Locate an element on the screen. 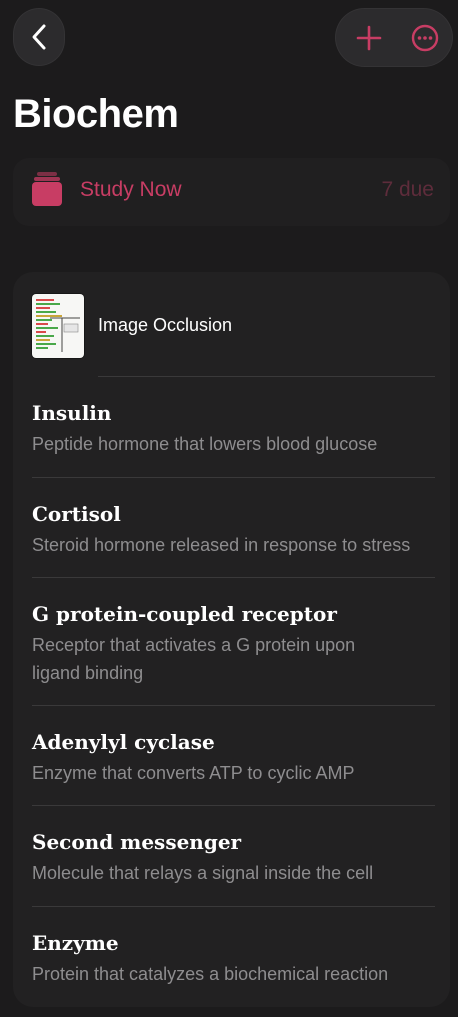  note-term: Cortisol is located at coordinates (76, 514).